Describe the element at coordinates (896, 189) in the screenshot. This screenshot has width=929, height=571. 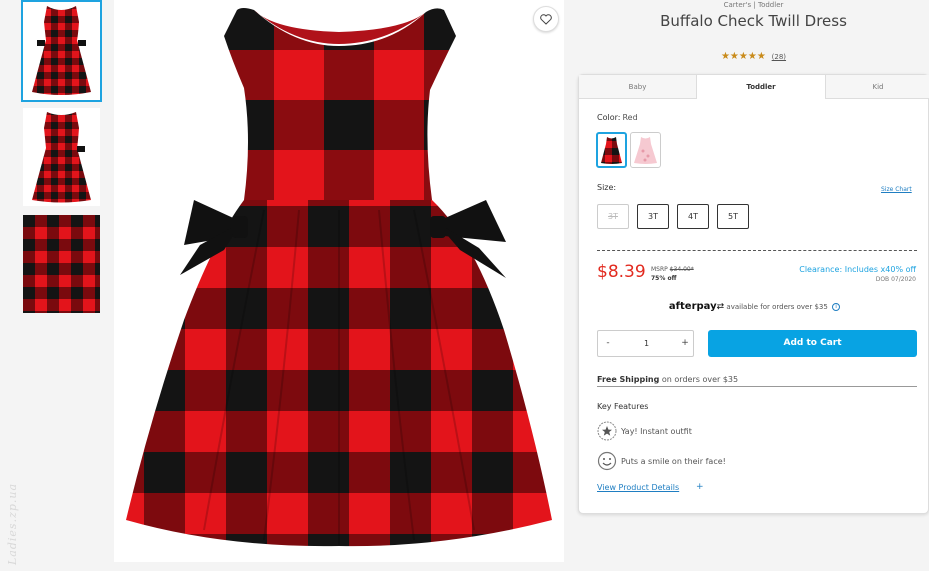
I see `size-chart-link: Size Chart` at that location.